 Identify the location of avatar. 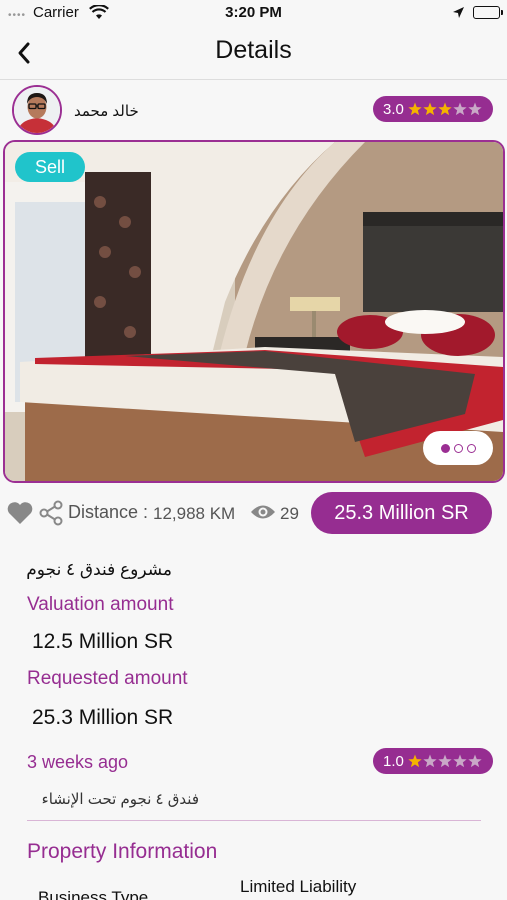
(37, 110).